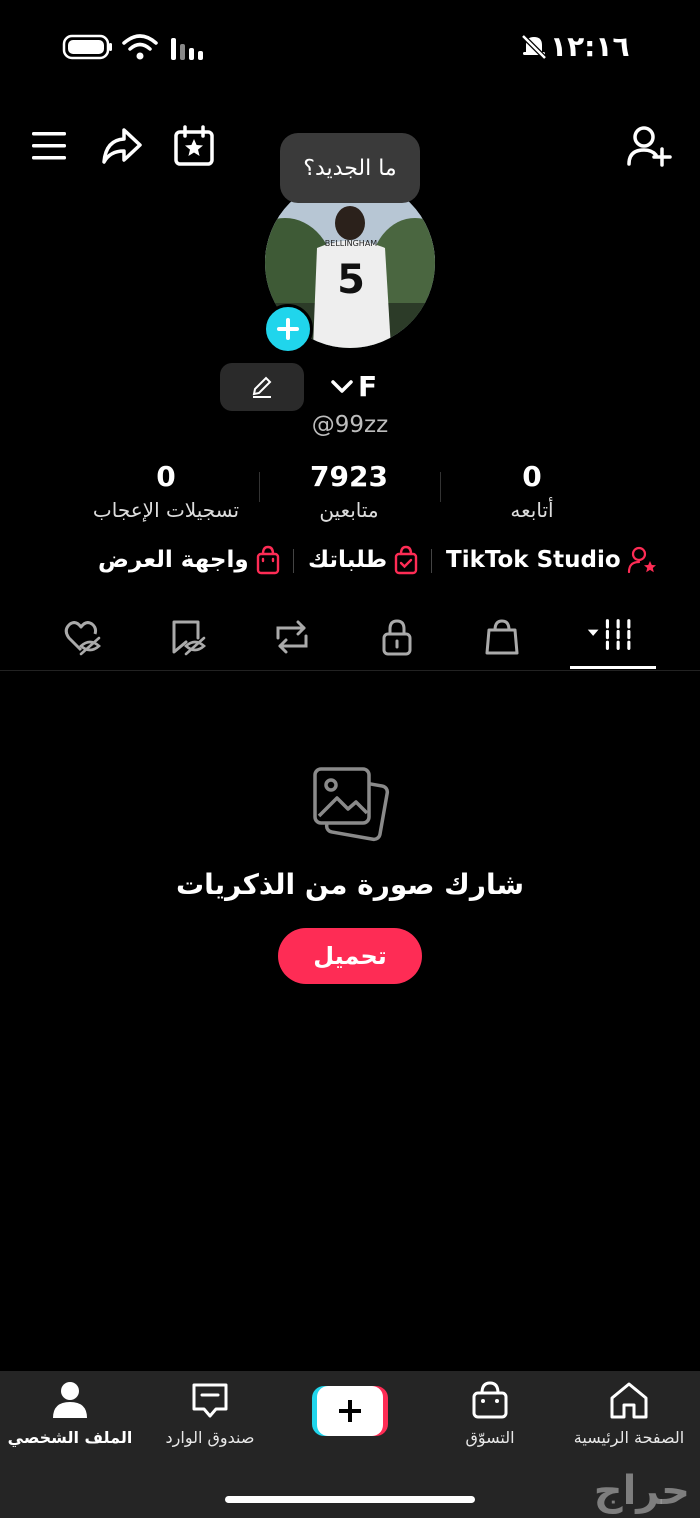 The width and height of the screenshot is (700, 1518). I want to click on nav-profile: الملف الشخصي, so click(70, 1413).